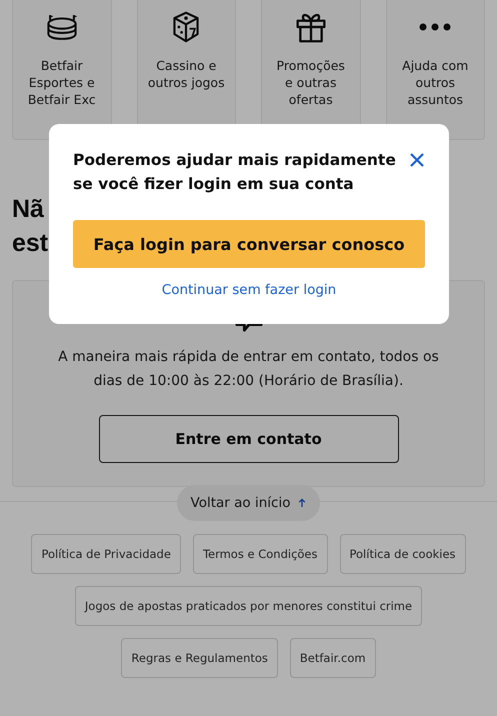  I want to click on gift-icon, so click(311, 27).